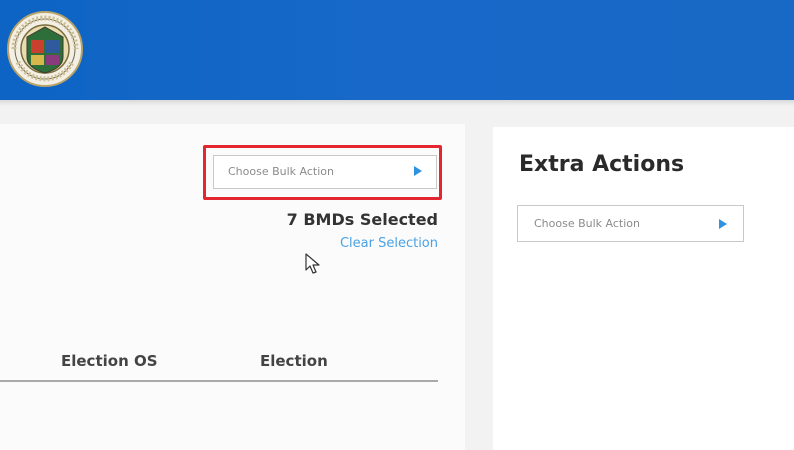  I want to click on county-seal-icon, so click(45, 49).